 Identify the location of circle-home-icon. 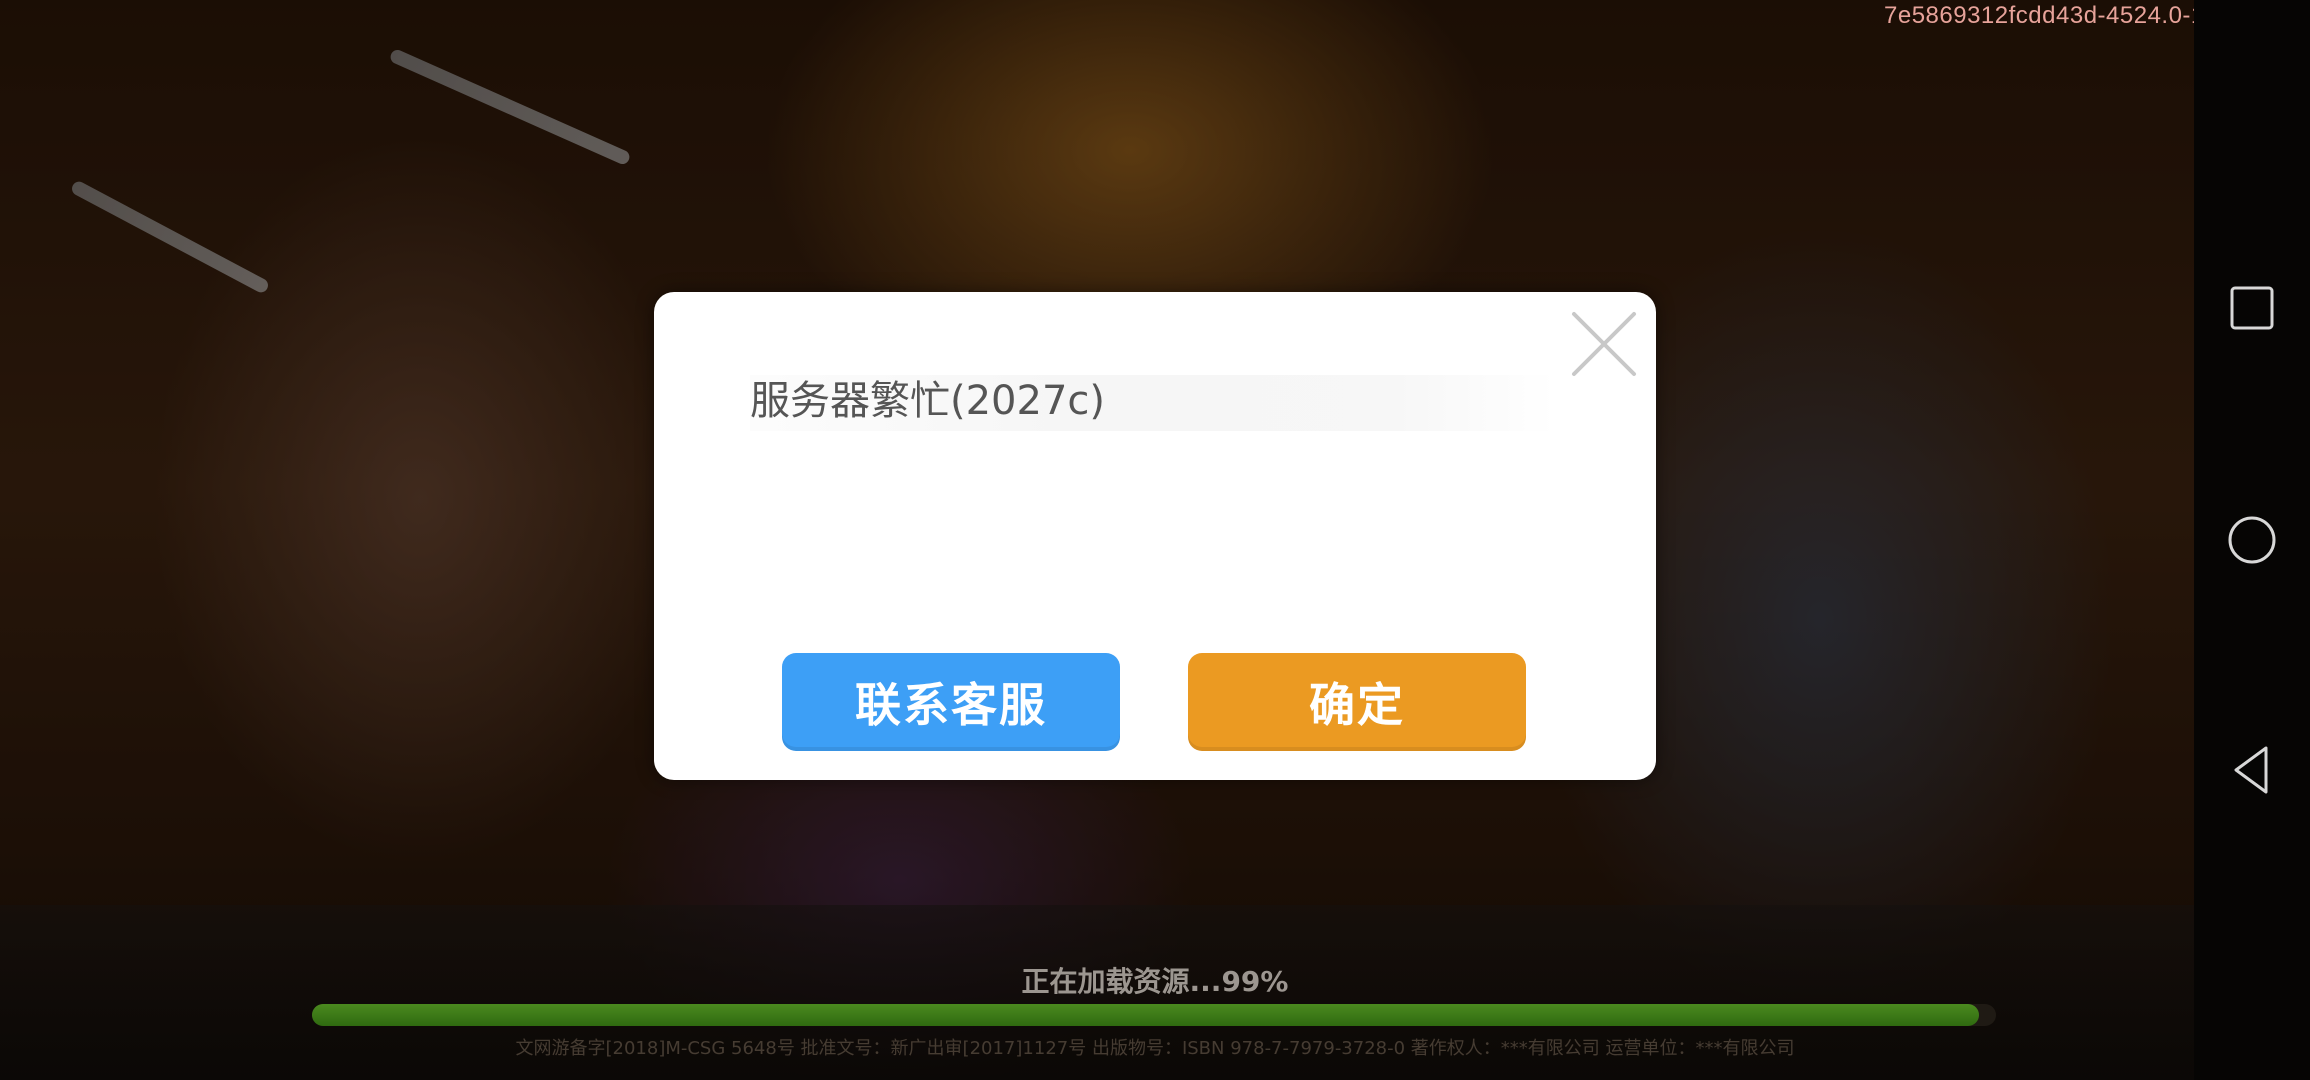
(2252, 540).